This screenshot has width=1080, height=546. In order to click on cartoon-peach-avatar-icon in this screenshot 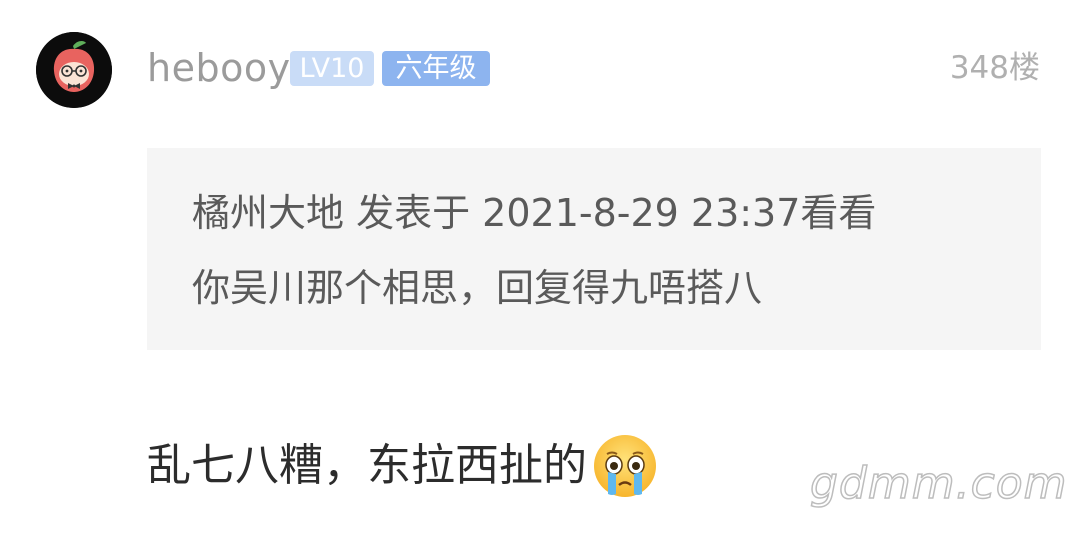, I will do `click(74, 70)`.